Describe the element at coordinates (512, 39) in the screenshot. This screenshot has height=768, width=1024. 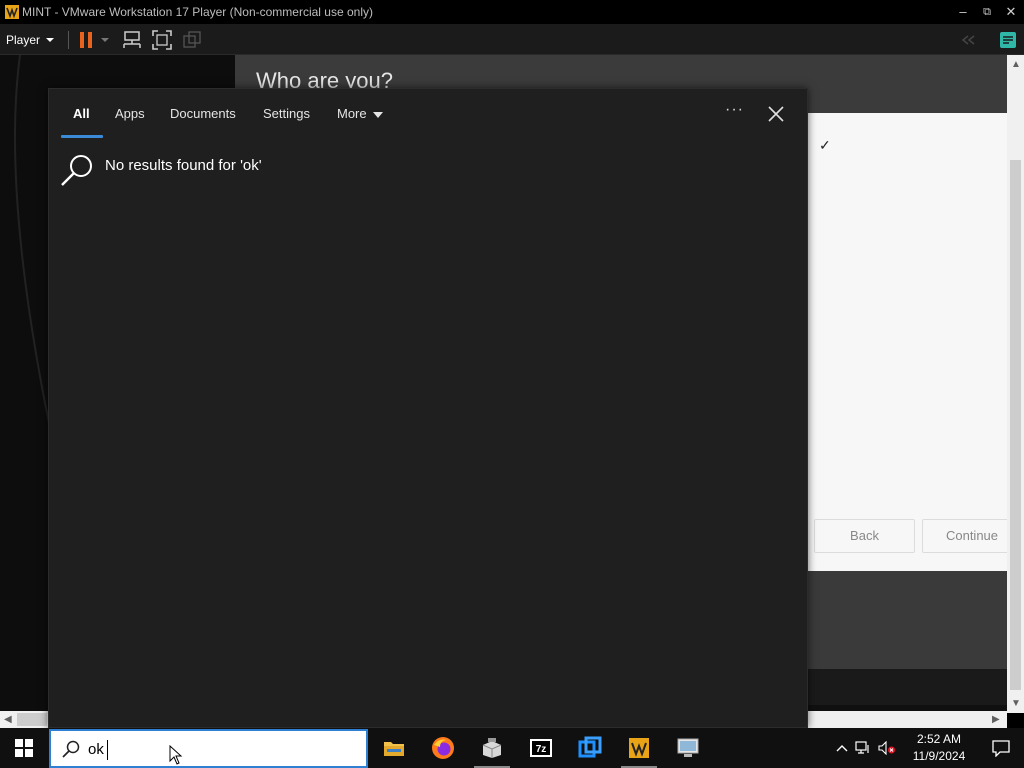
I see `vmware-toolbar: Player` at that location.